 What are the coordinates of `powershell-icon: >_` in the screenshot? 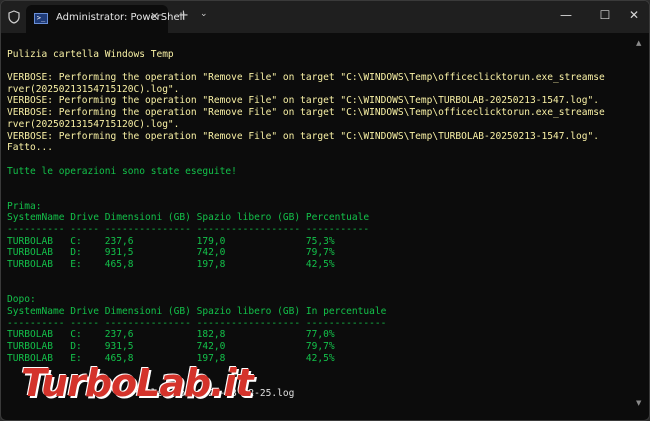 It's located at (41, 18).